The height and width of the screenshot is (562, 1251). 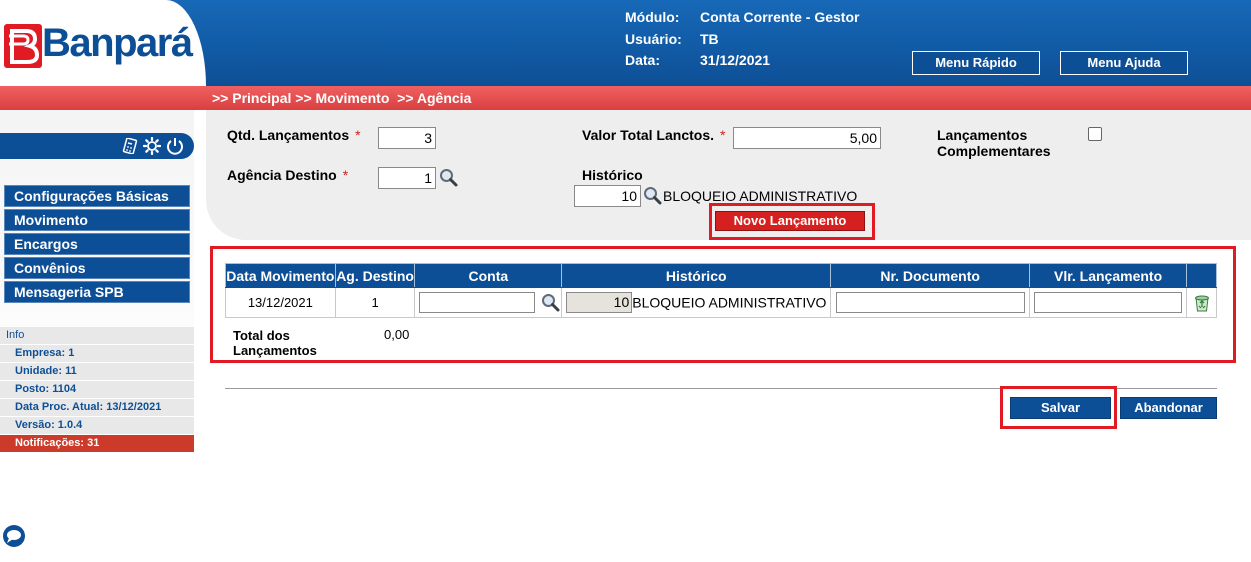 What do you see at coordinates (97, 268) in the screenshot?
I see `sidebar-item-convenios: Convênios` at bounding box center [97, 268].